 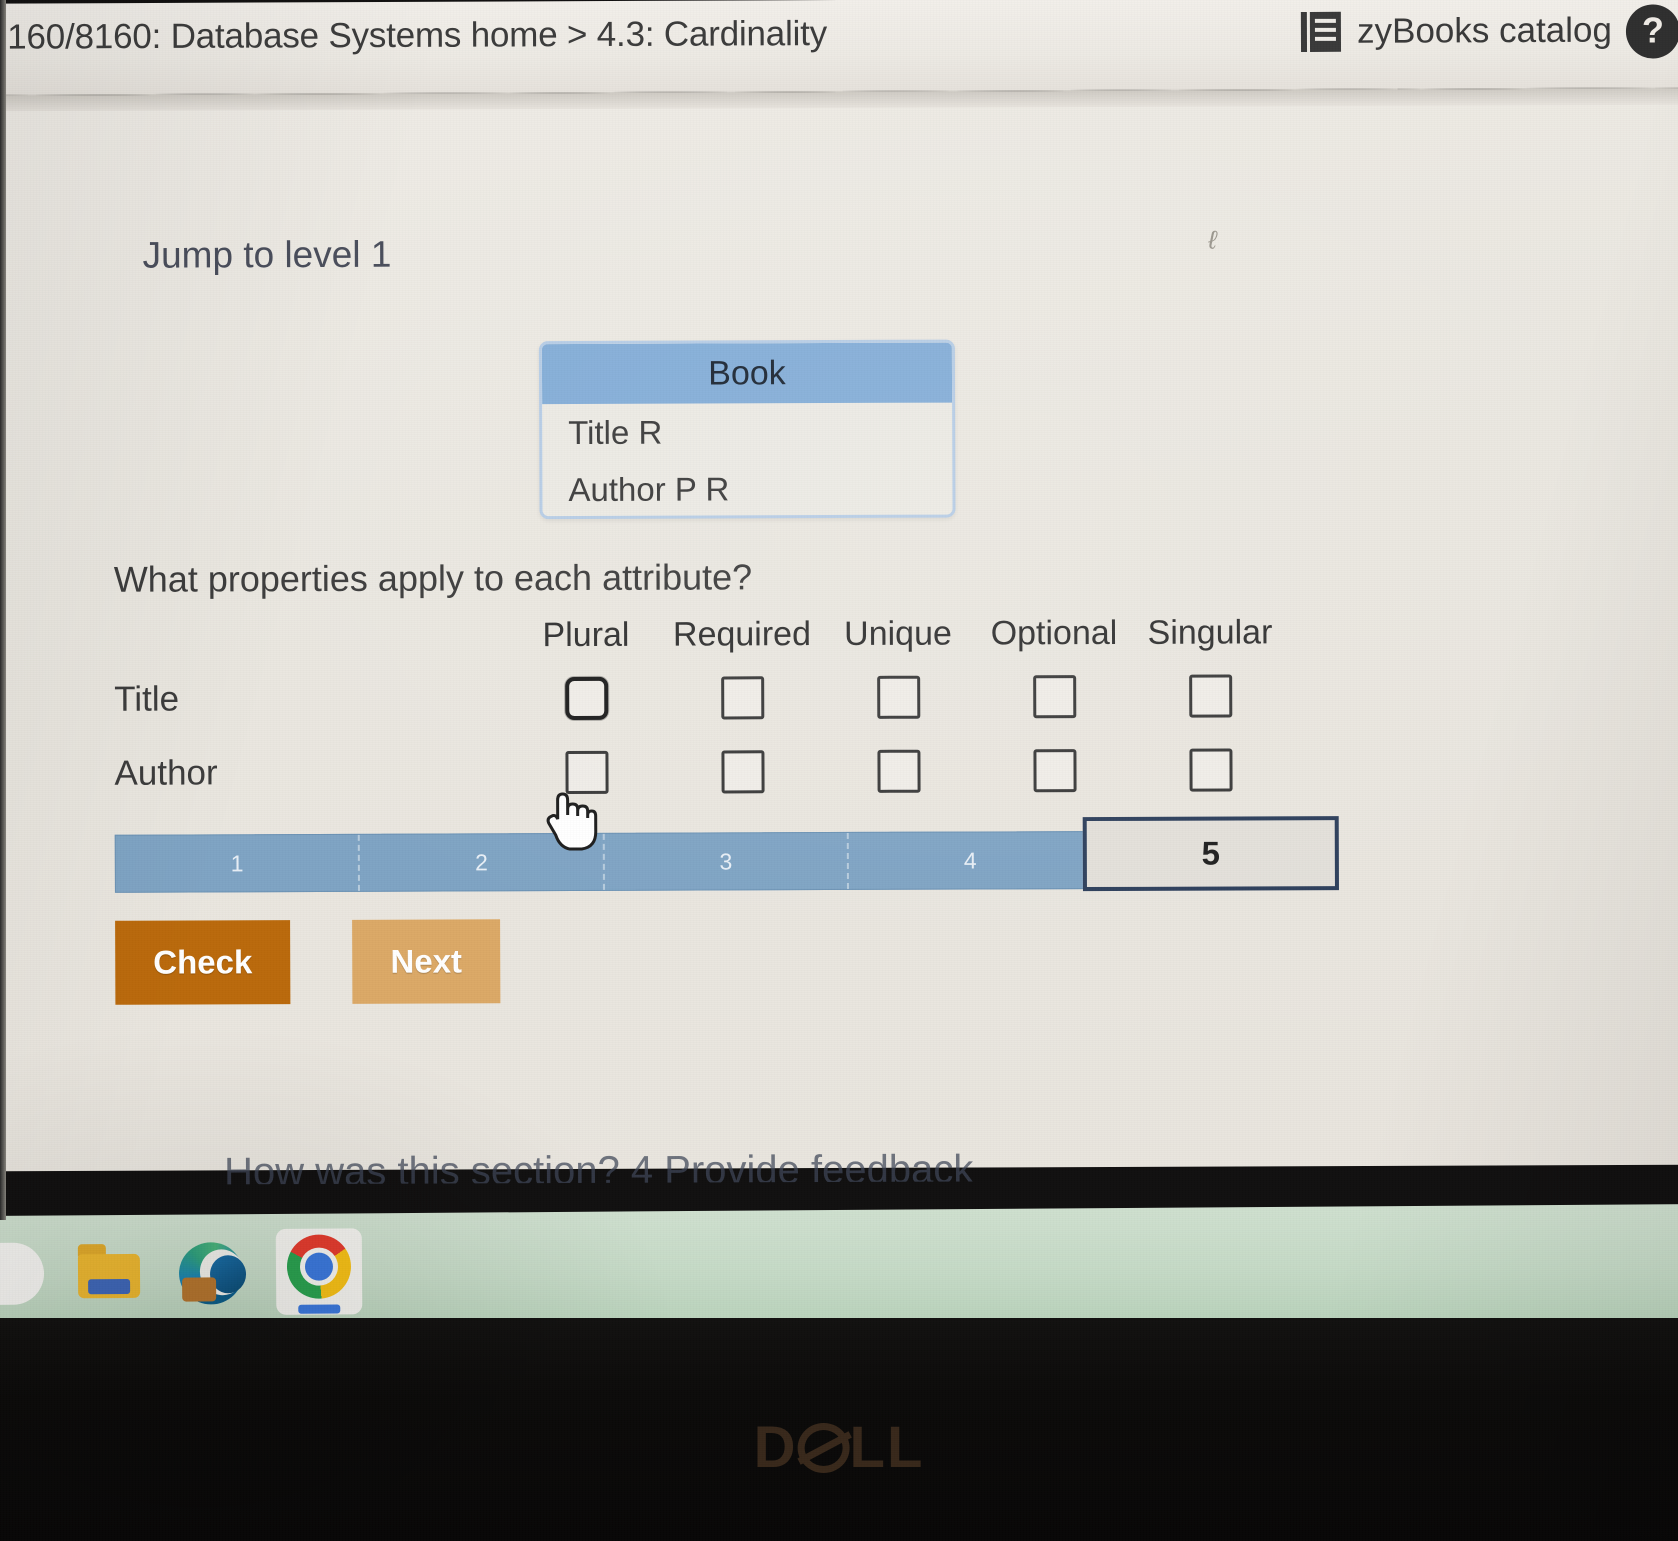 I want to click on progress-segment-3: 3, so click(x=727, y=861).